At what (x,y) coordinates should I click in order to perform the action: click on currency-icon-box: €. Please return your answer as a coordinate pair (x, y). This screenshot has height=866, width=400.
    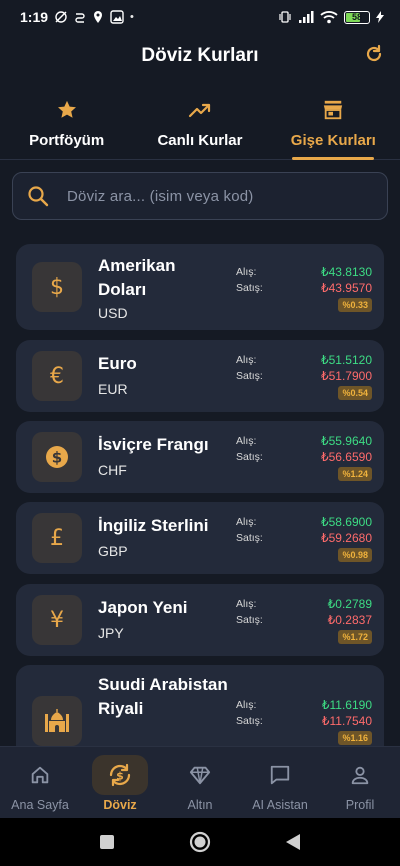
    Looking at the image, I should click on (57, 376).